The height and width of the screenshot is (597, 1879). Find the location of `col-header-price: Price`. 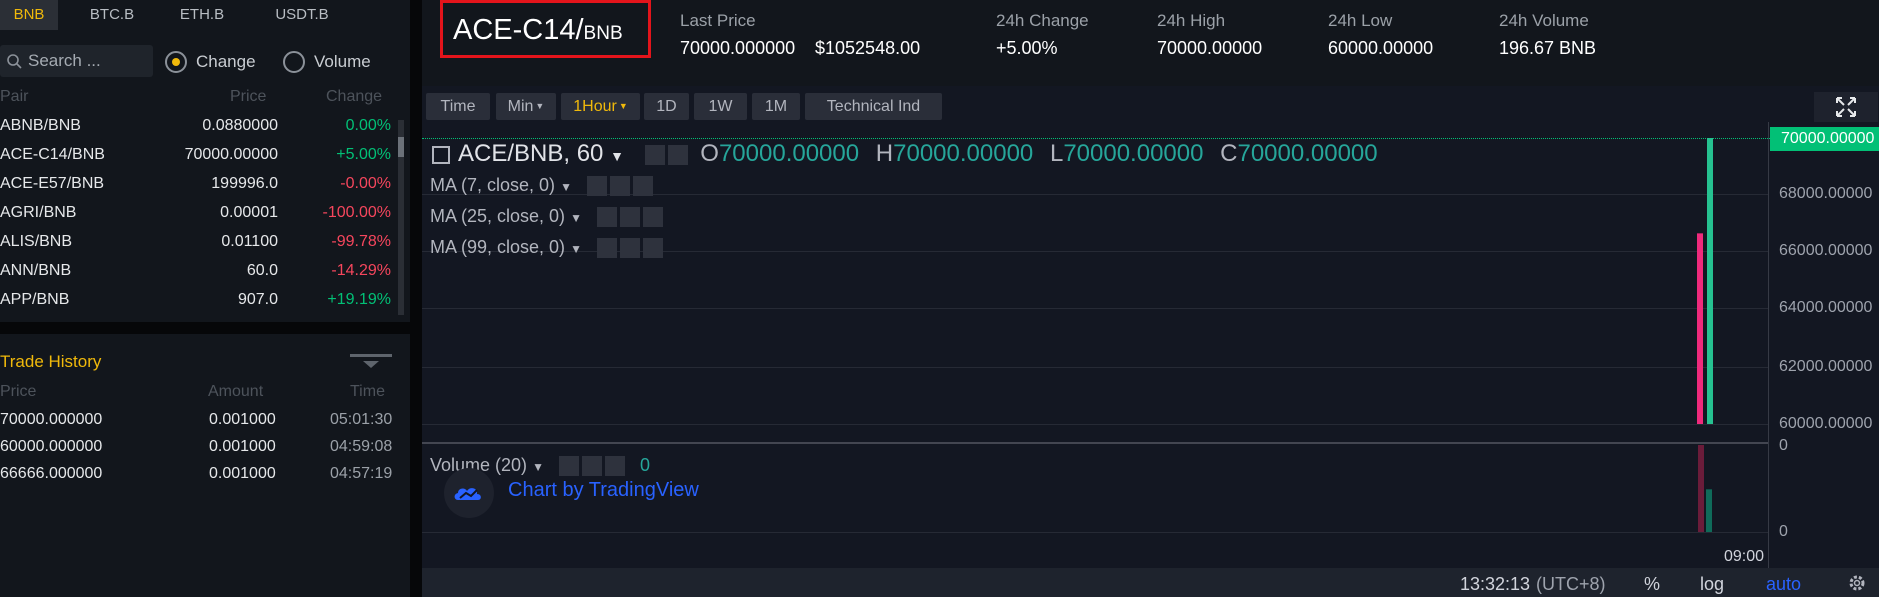

col-header-price: Price is located at coordinates (248, 97).